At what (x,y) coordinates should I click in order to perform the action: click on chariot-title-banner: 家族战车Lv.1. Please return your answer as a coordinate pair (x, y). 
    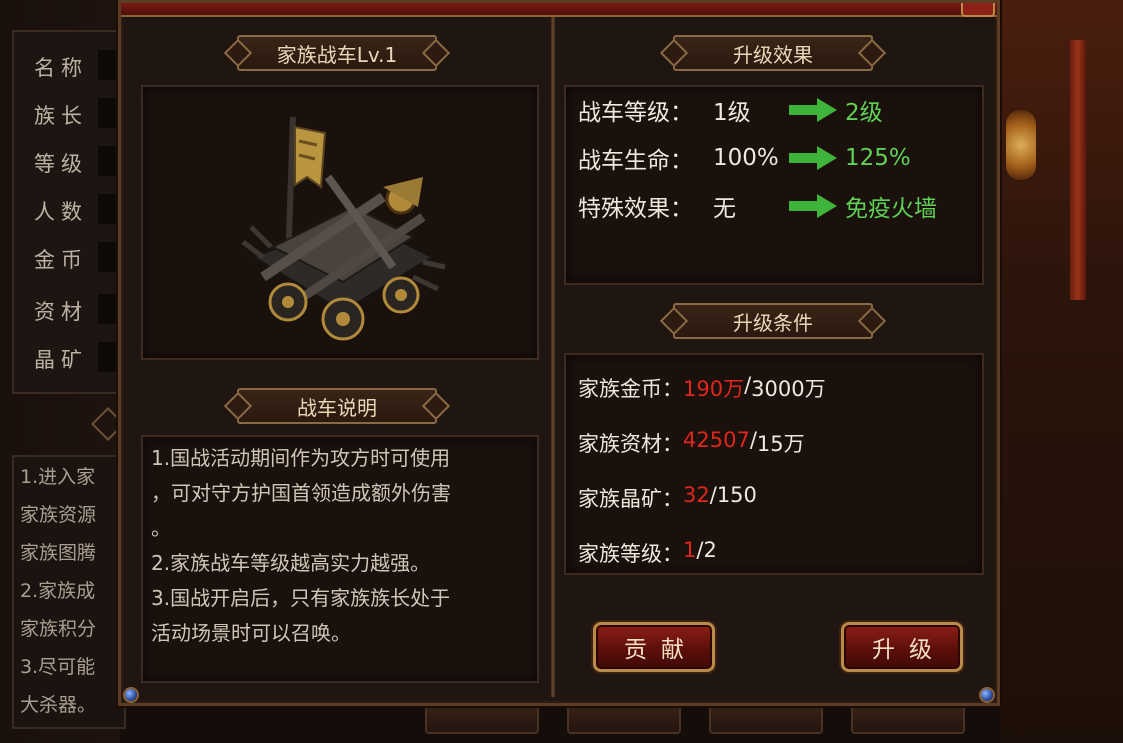
    Looking at the image, I should click on (337, 53).